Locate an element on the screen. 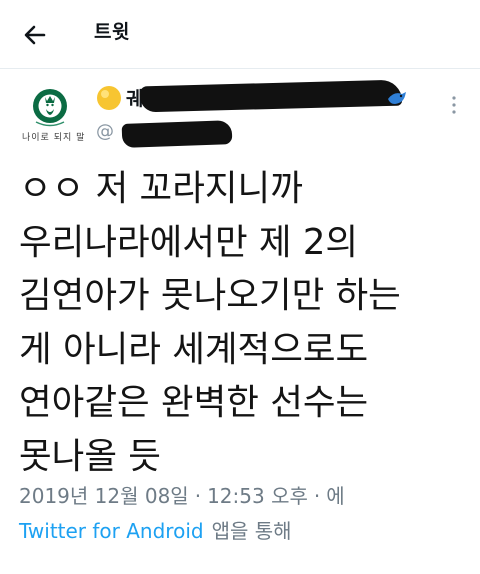 The width and height of the screenshot is (480, 574). source-via: 앱을 통해 is located at coordinates (251, 531).